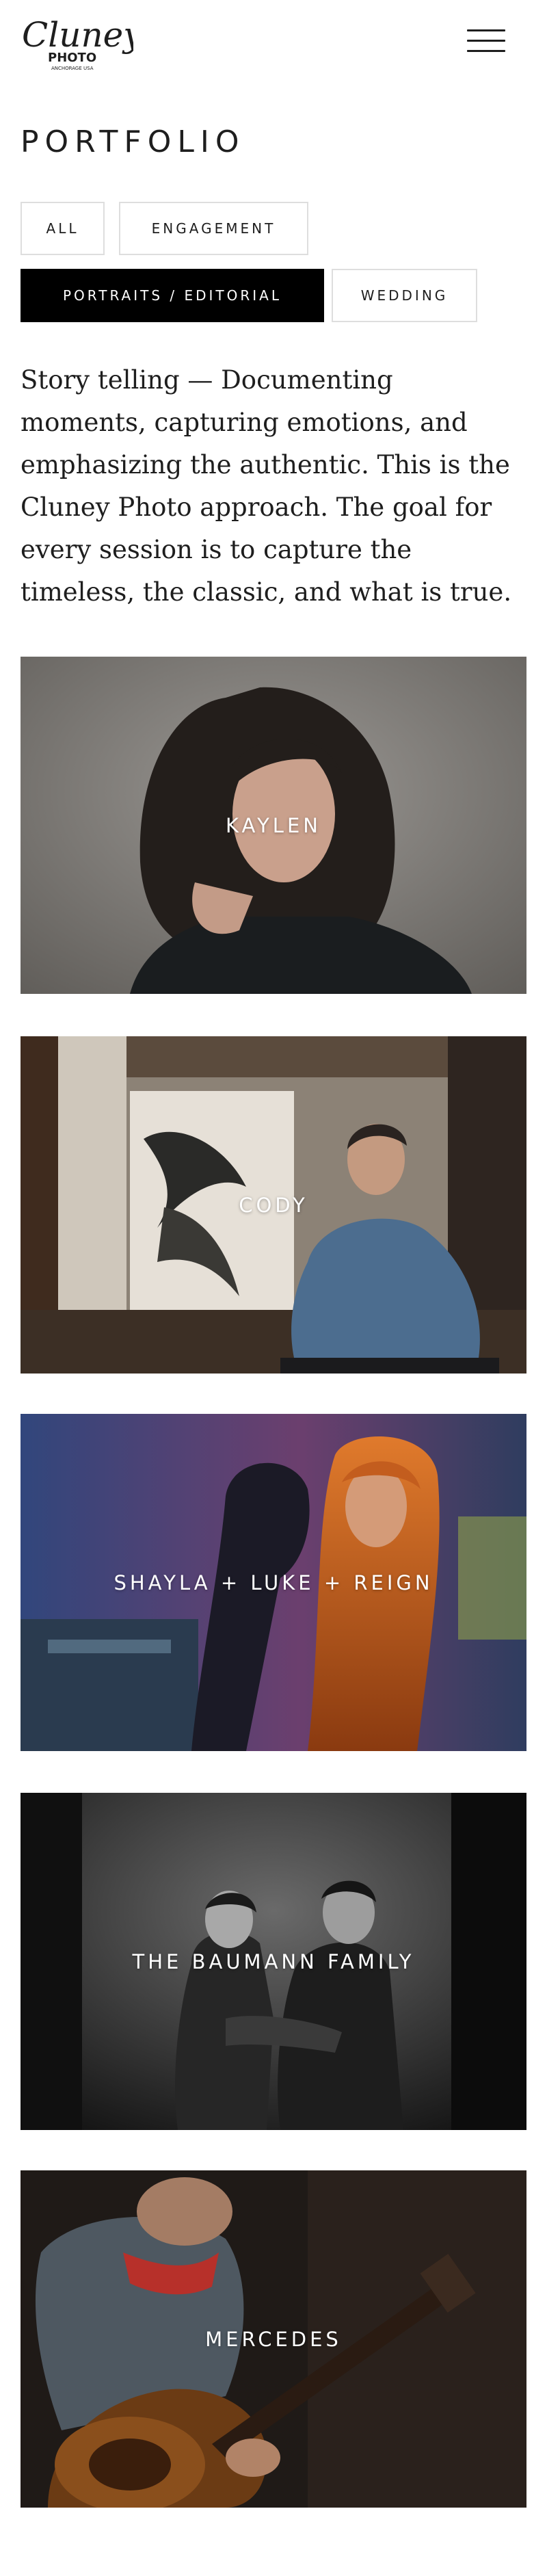  What do you see at coordinates (133, 141) in the screenshot?
I see `page-title: PORTFOLIO` at bounding box center [133, 141].